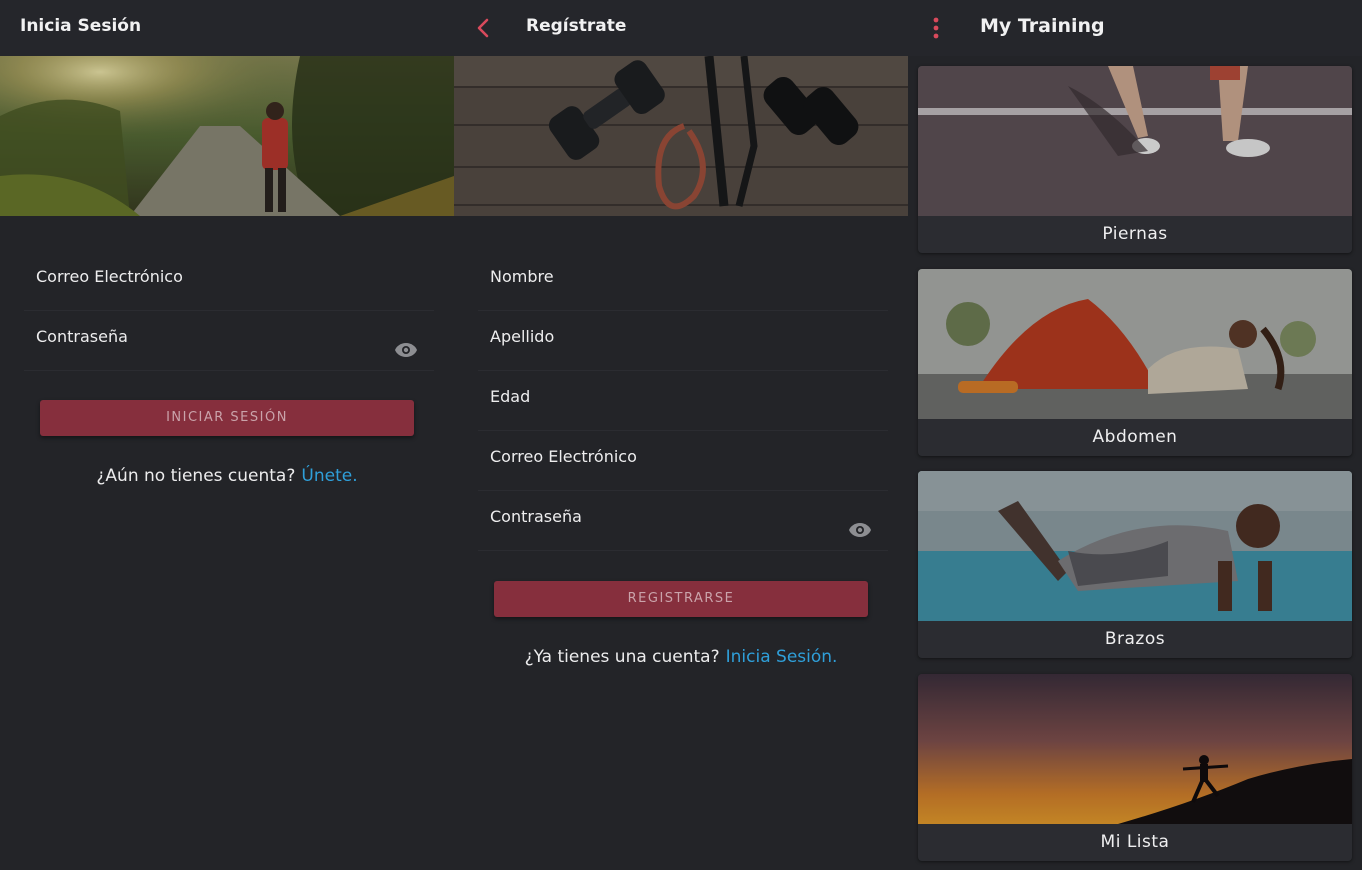 This screenshot has height=870, width=1362. I want to click on card-label: Mi Lista, so click(1135, 842).